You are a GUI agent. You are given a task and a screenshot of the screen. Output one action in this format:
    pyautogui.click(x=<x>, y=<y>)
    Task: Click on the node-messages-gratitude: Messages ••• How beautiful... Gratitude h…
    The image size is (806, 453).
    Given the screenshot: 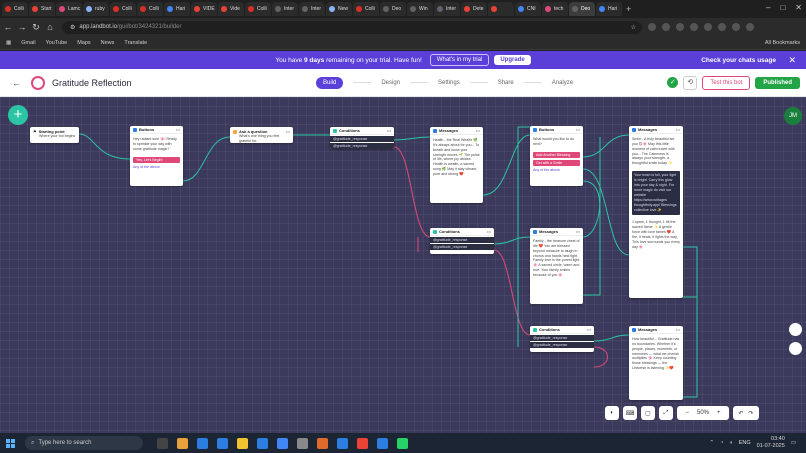 What is the action you would take?
    pyautogui.click(x=656, y=363)
    